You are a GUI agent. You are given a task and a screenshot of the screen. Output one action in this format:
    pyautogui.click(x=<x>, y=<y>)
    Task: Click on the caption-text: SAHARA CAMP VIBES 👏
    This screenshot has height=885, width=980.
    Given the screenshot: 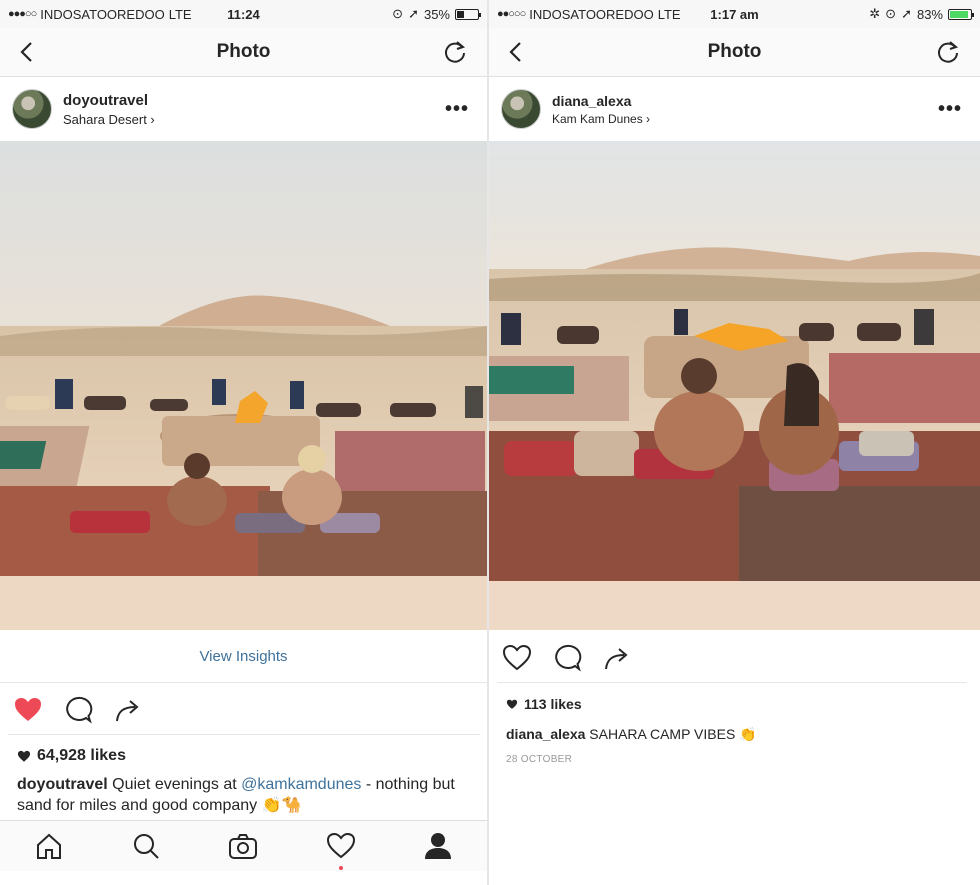 What is the action you would take?
    pyautogui.click(x=671, y=734)
    